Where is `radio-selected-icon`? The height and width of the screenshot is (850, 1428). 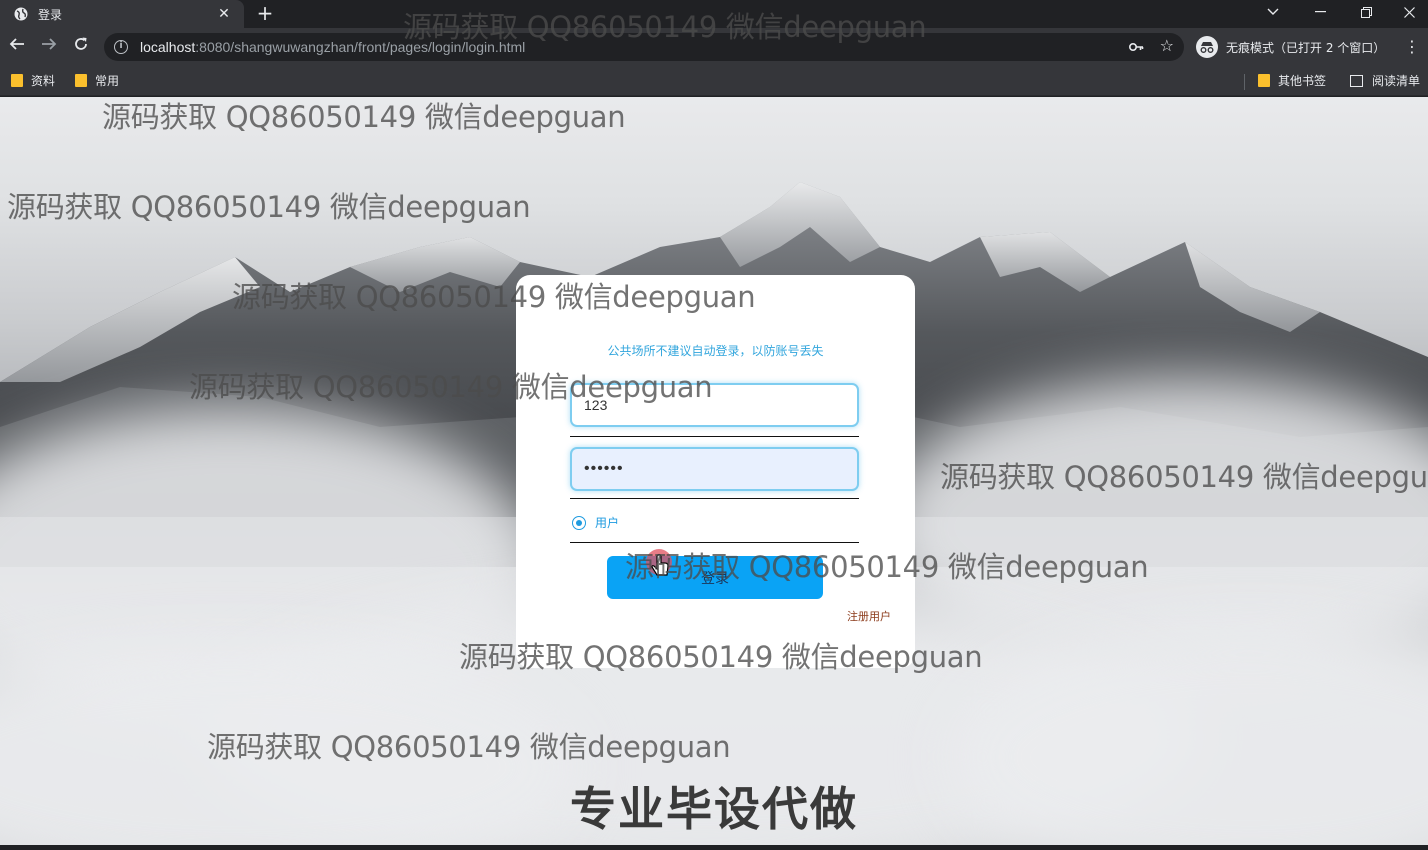
radio-selected-icon is located at coordinates (579, 522).